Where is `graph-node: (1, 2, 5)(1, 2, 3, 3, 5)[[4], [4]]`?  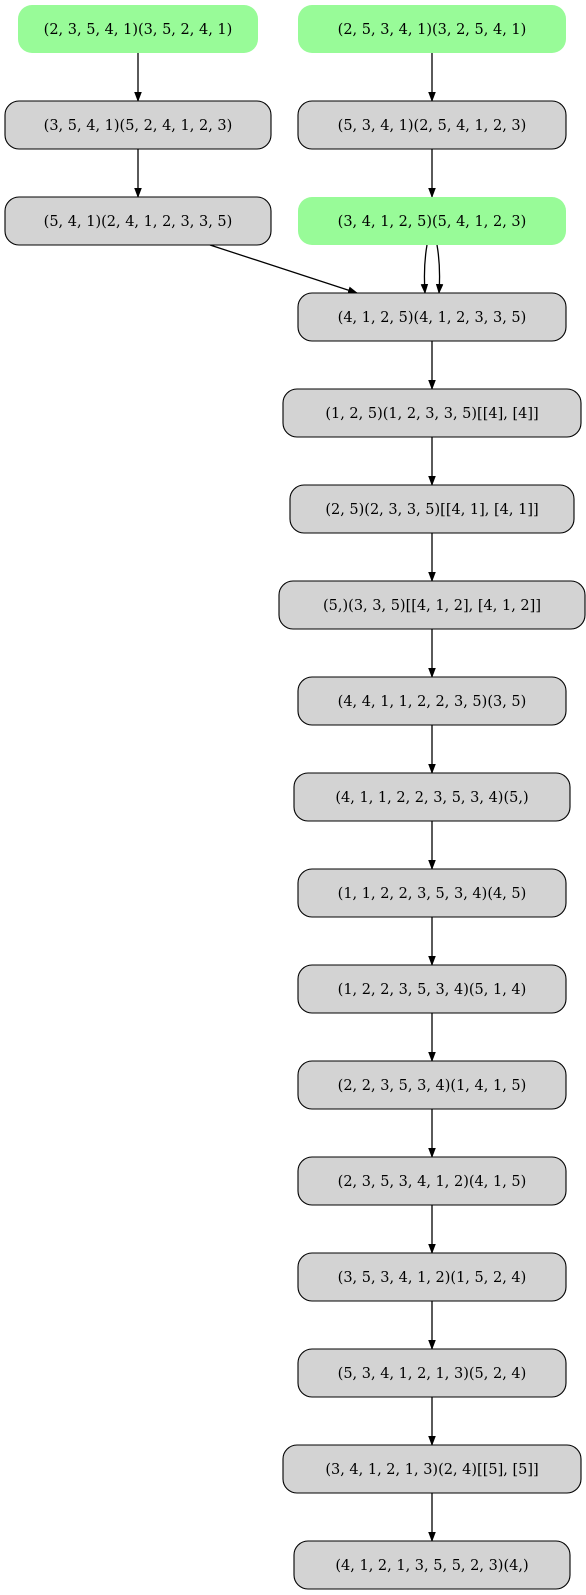 graph-node: (1, 2, 5)(1, 2, 3, 3, 5)[[4], [4]] is located at coordinates (432, 413).